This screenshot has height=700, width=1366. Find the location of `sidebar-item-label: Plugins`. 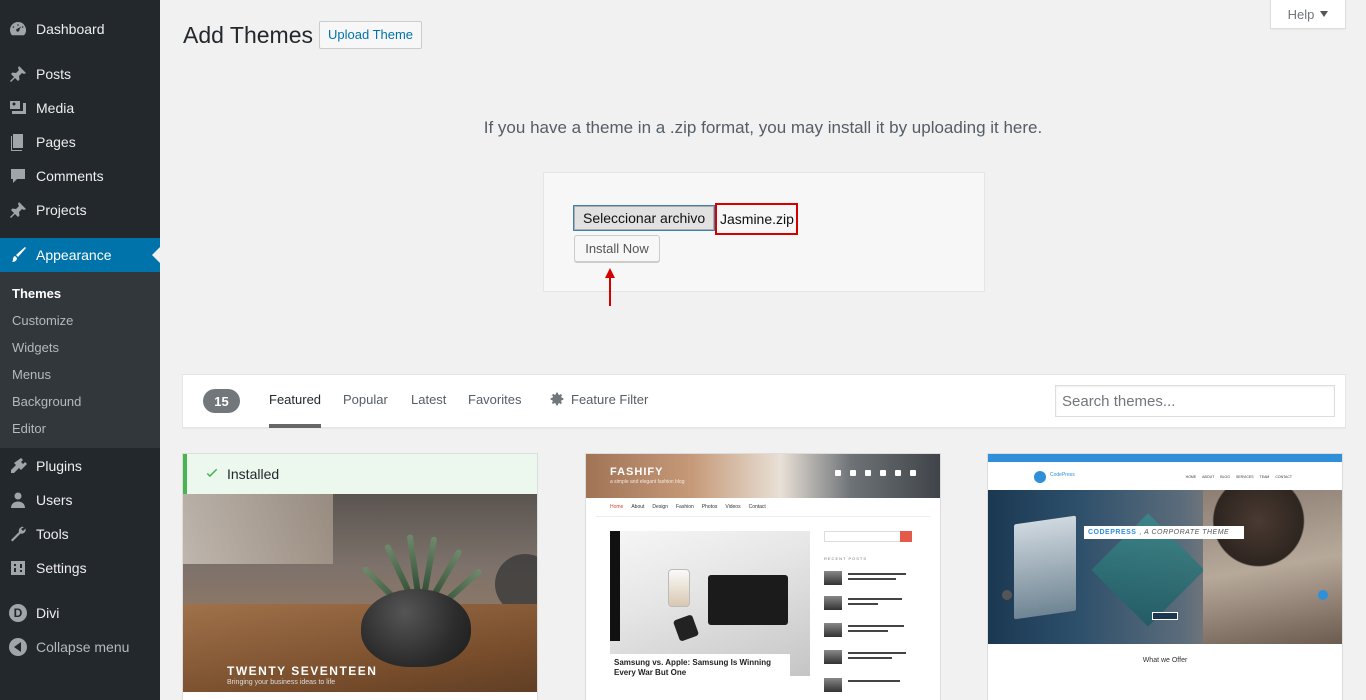

sidebar-item-label: Plugins is located at coordinates (59, 466).